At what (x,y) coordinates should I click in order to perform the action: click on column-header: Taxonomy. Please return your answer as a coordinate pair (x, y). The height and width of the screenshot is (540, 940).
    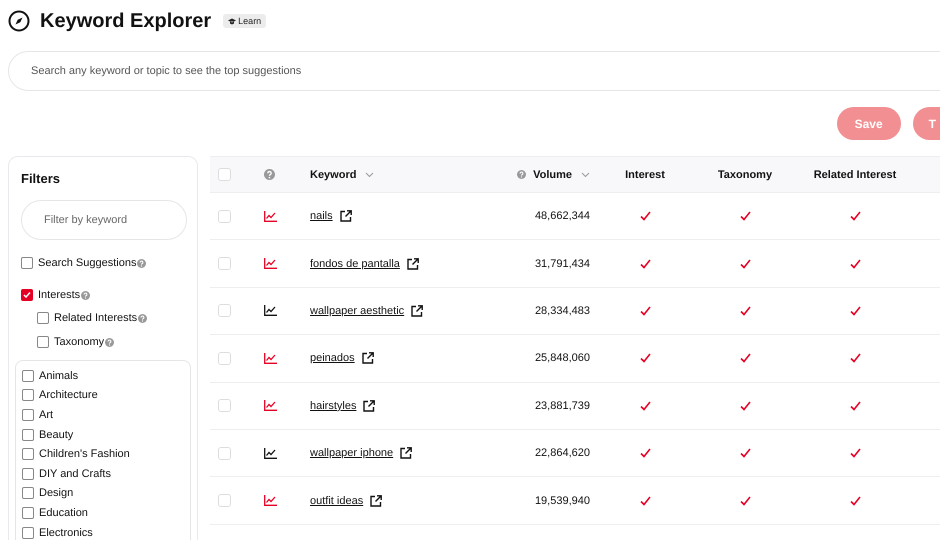
    Looking at the image, I should click on (745, 174).